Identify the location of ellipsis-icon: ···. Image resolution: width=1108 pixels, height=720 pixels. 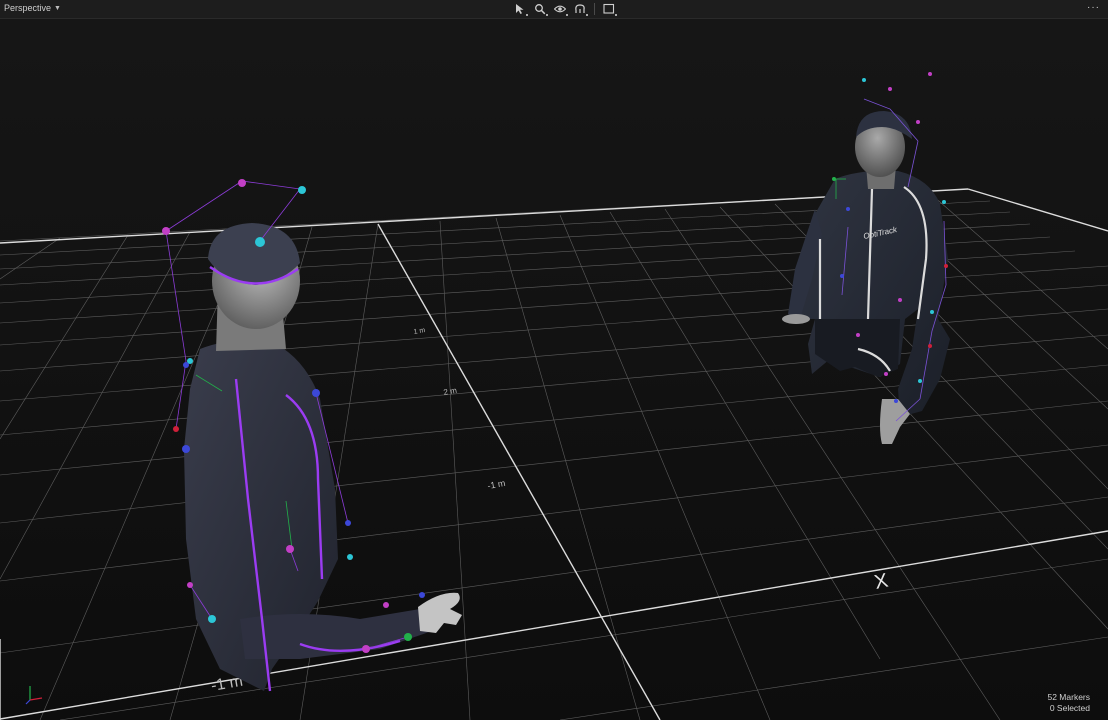
(1093, 7).